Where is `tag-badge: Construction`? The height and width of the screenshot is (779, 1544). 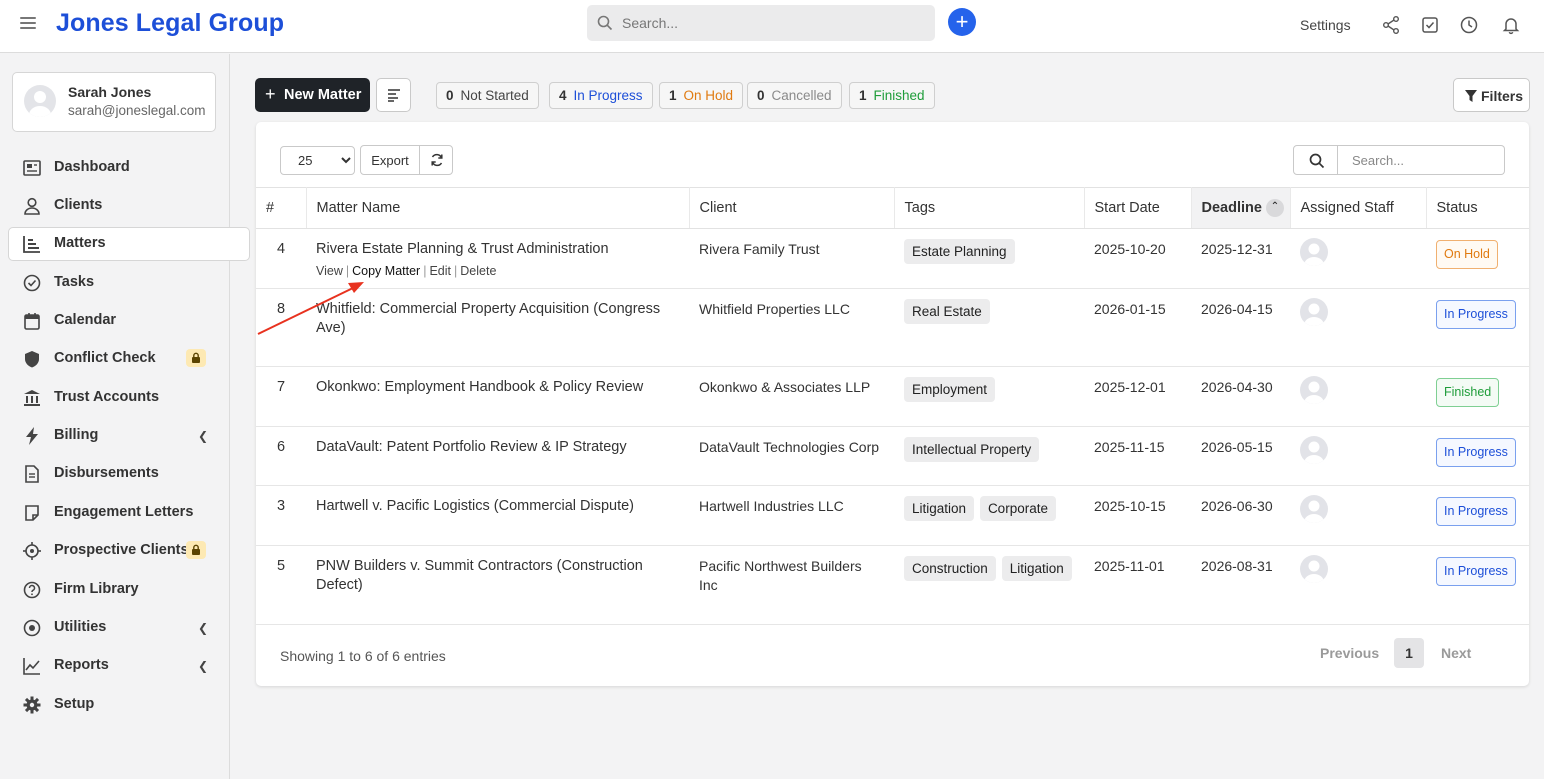 tag-badge: Construction is located at coordinates (950, 568).